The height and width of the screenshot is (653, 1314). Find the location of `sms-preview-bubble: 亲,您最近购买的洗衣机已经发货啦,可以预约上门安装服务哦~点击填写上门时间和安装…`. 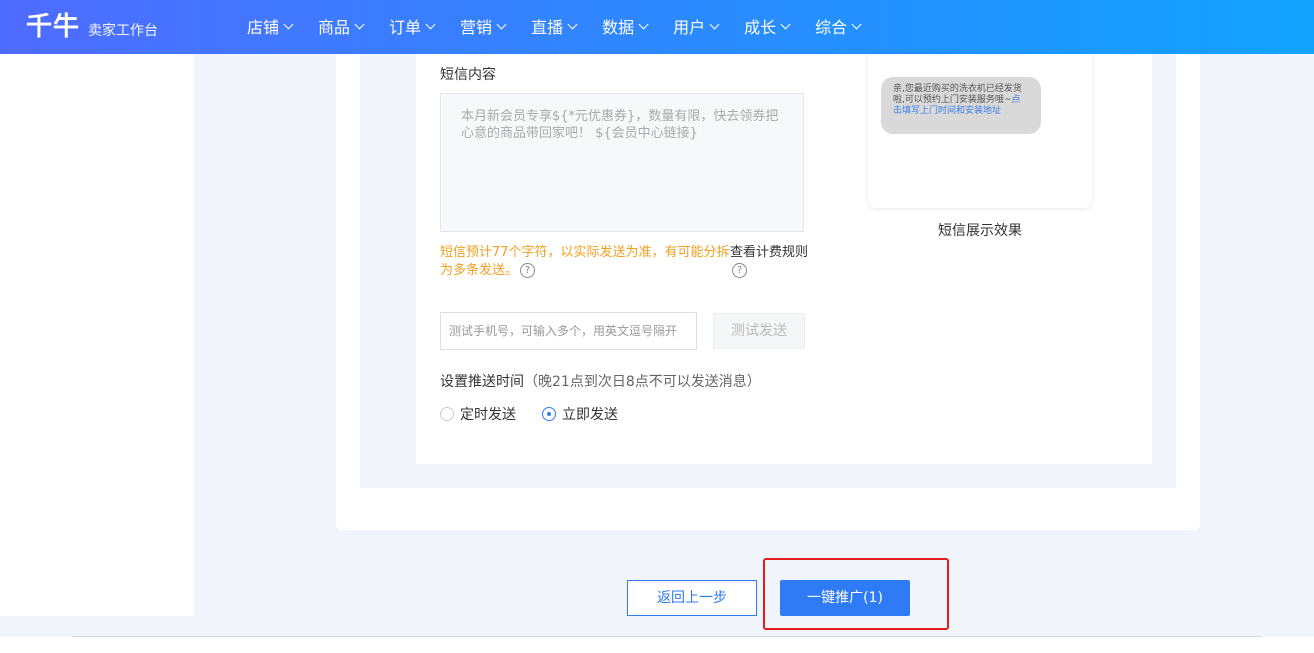

sms-preview-bubble: 亲,您最近购买的洗衣机已经发货啦,可以预约上门安装服务哦~点击填写上门时间和安装… is located at coordinates (961, 105).